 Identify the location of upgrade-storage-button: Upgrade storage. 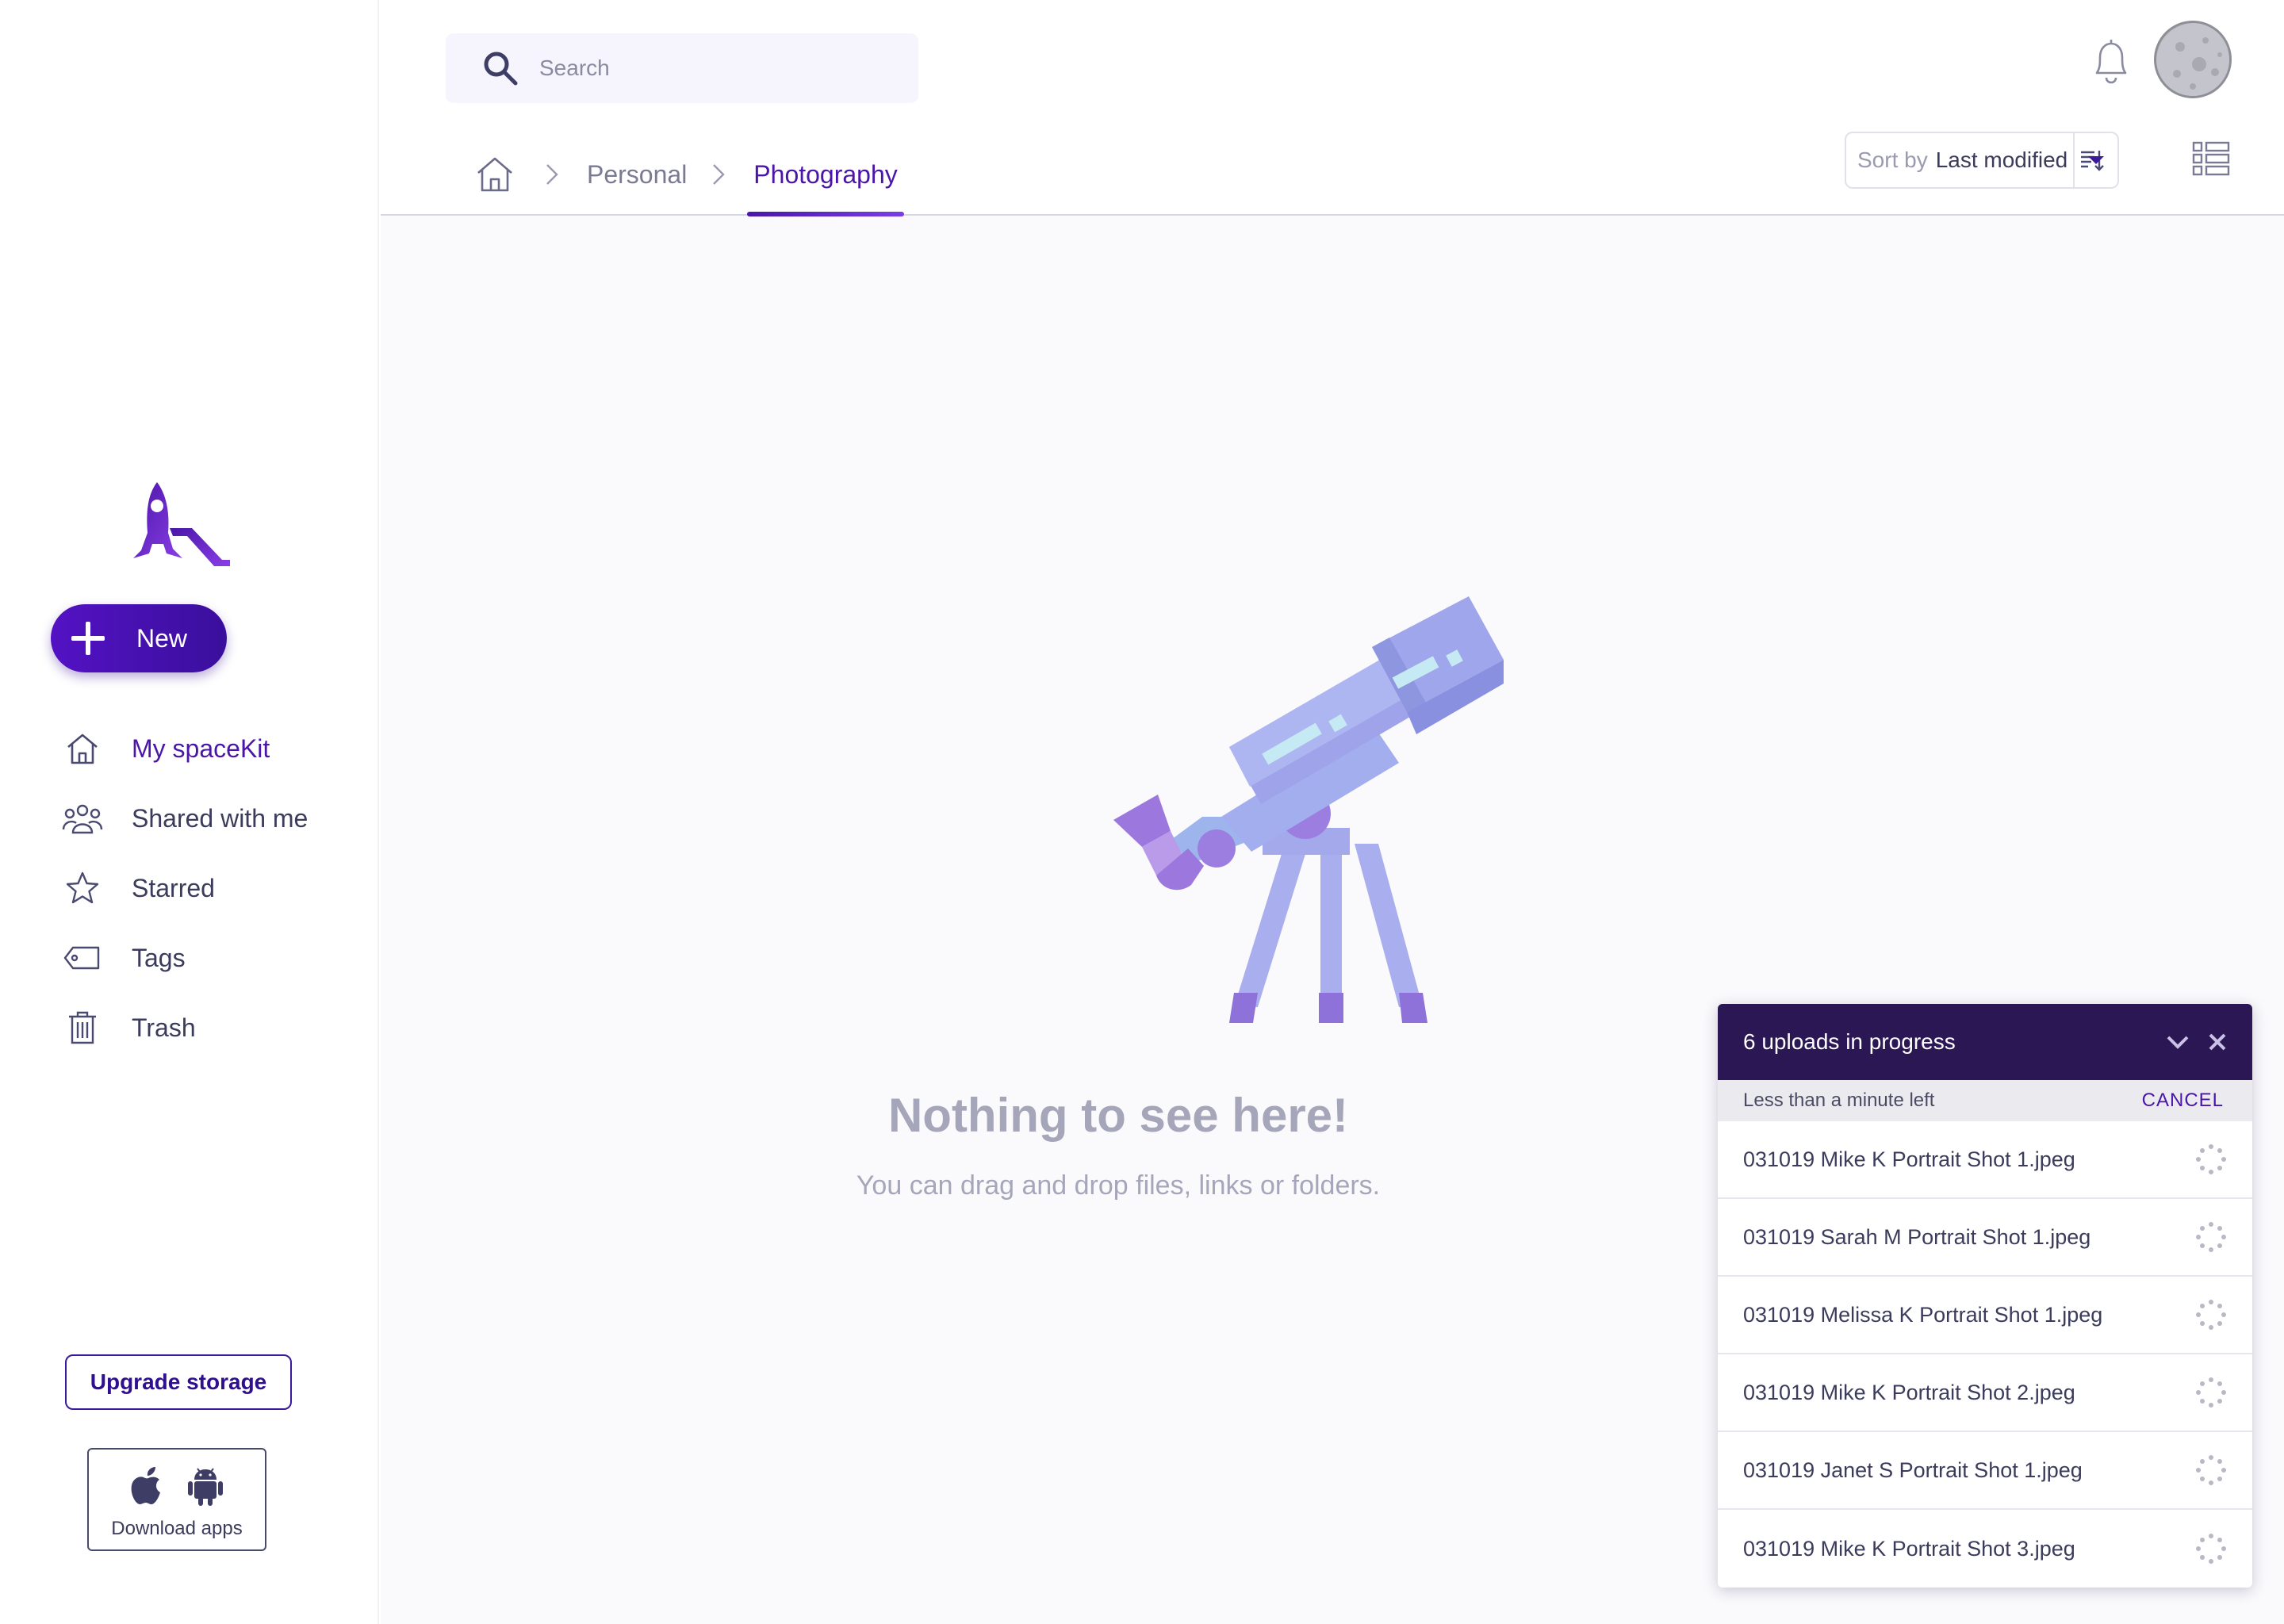
(178, 1382).